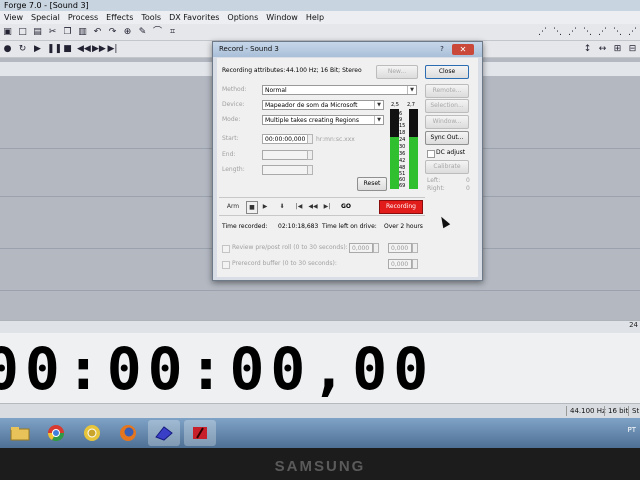 This screenshot has height=480, width=640. What do you see at coordinates (128, 433) in the screenshot?
I see `taskbar-firefox` at bounding box center [128, 433].